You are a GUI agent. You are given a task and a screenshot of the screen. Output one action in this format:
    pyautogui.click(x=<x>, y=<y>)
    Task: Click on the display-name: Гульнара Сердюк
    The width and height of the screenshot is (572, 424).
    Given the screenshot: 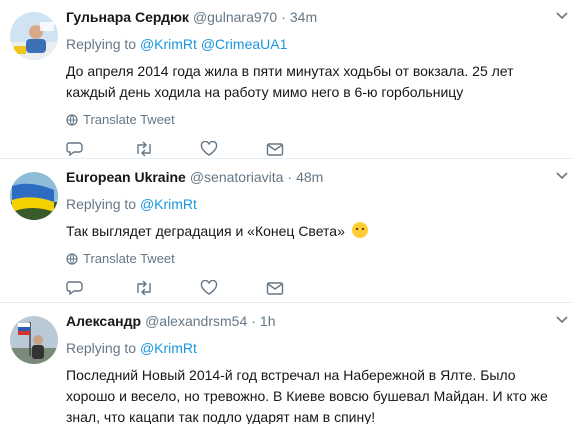 What is the action you would take?
    pyautogui.click(x=127, y=17)
    